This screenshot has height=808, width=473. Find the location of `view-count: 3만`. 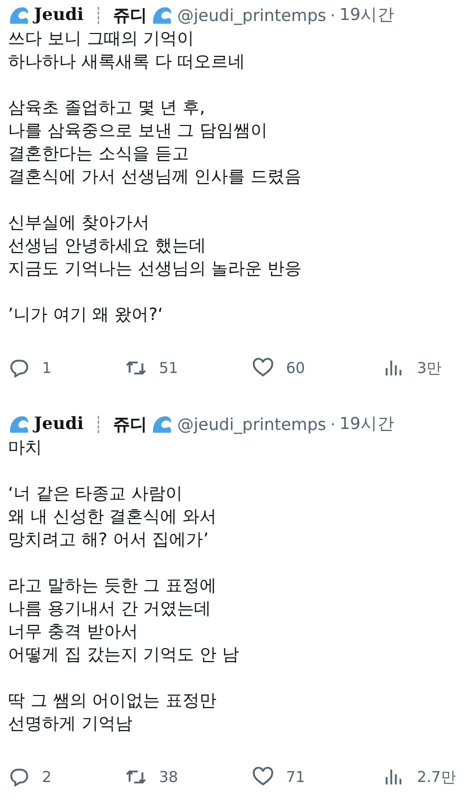

view-count: 3만 is located at coordinates (429, 368).